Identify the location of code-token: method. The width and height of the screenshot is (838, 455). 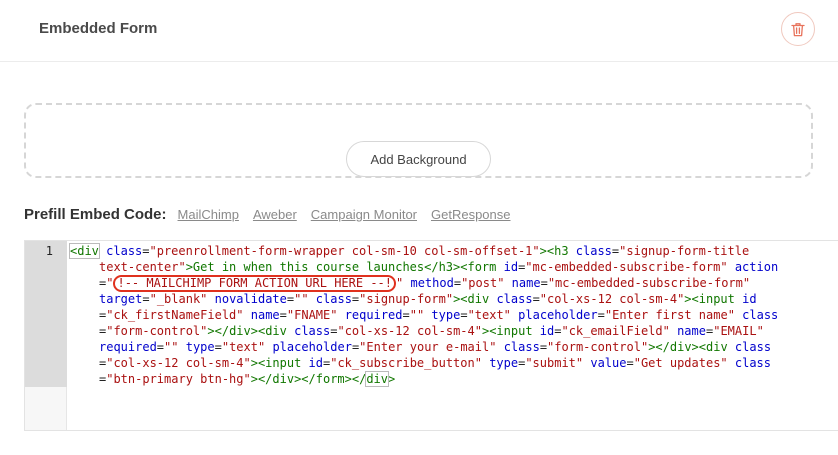
(432, 283).